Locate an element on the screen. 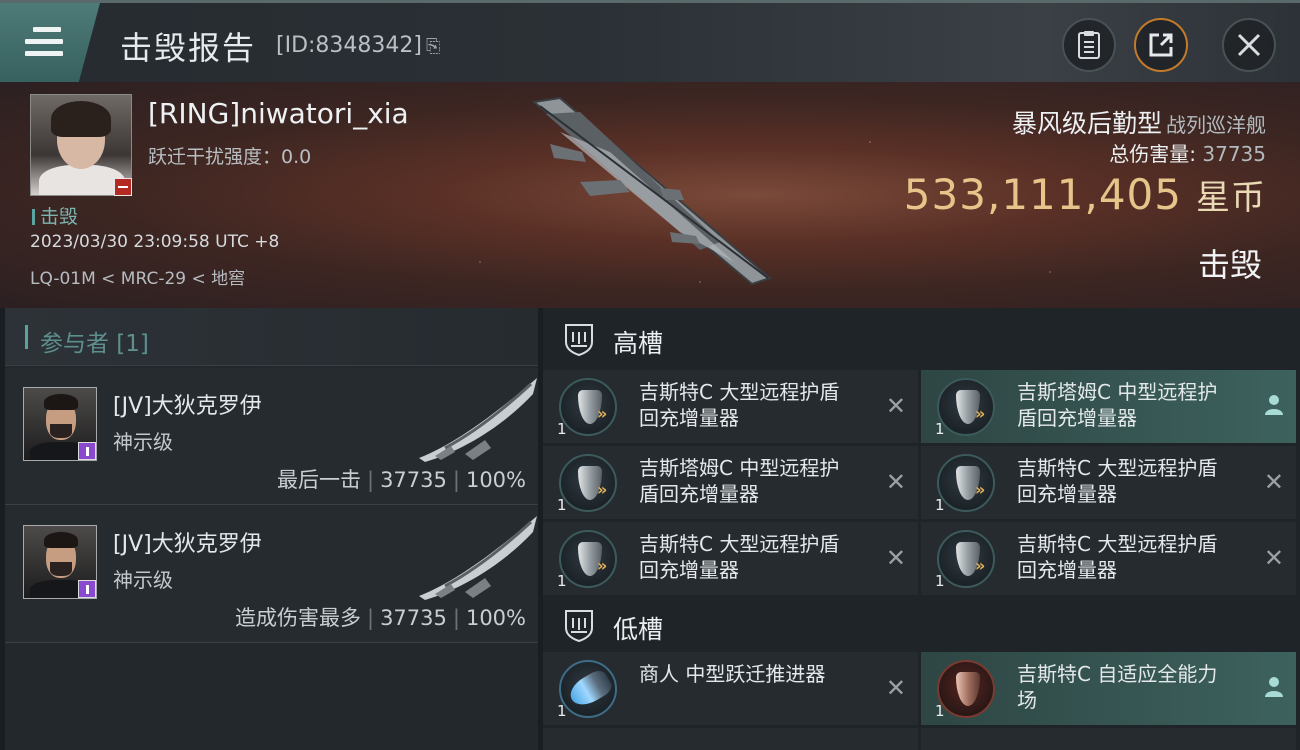 This screenshot has height=750, width=1300. report-id-text: [ID:8348342] is located at coordinates (349, 45).